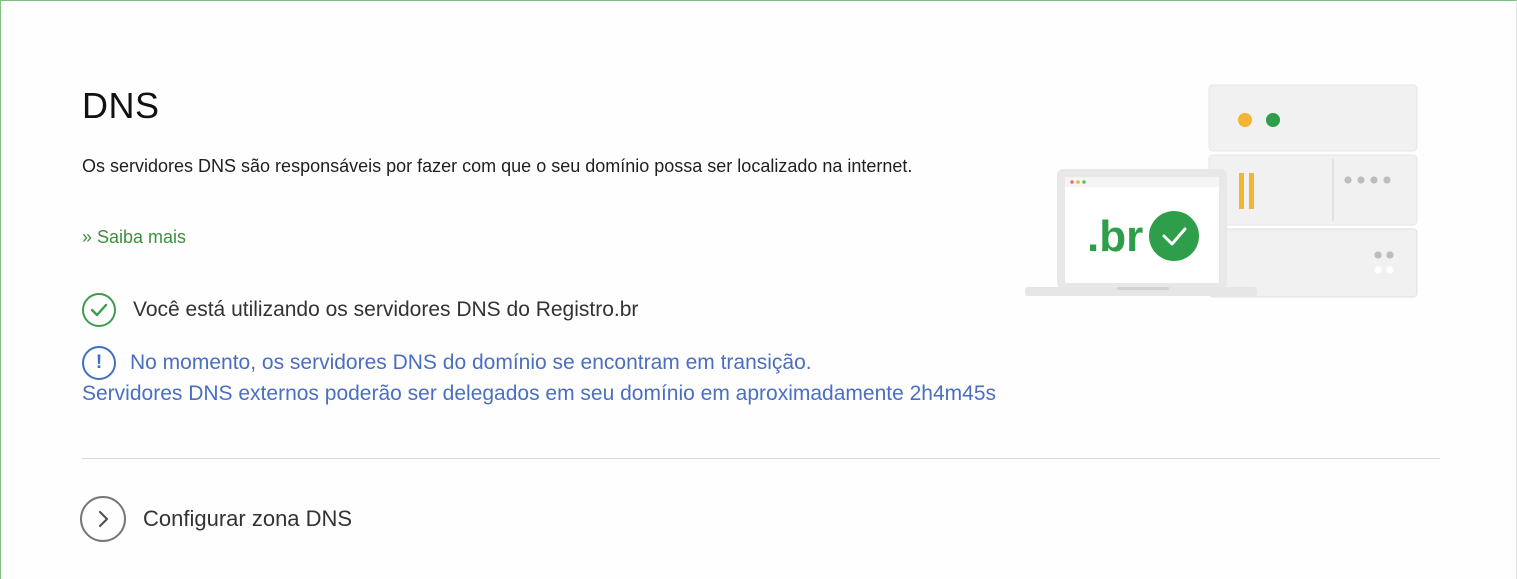  What do you see at coordinates (99, 363) in the screenshot?
I see `info-circle-icon: !` at bounding box center [99, 363].